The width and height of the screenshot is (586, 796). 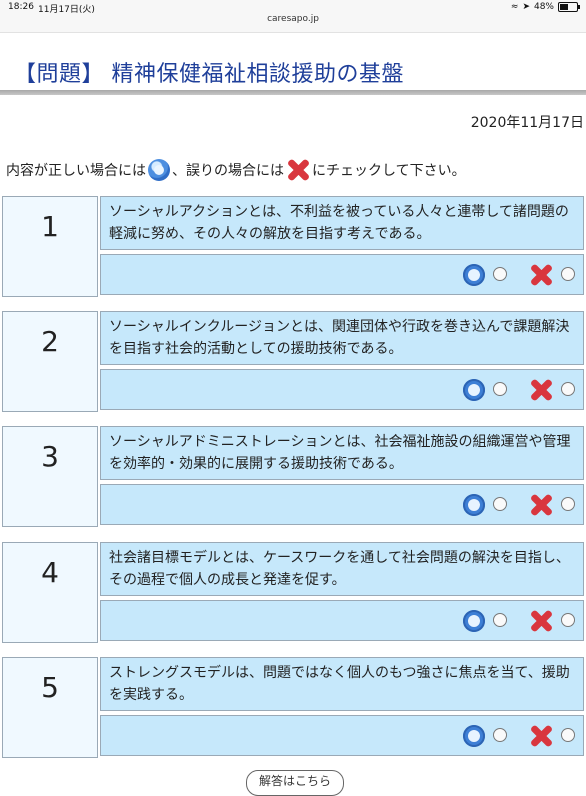 What do you see at coordinates (76, 171) in the screenshot?
I see `instruction-text-a: 内容が正しい場合には` at bounding box center [76, 171].